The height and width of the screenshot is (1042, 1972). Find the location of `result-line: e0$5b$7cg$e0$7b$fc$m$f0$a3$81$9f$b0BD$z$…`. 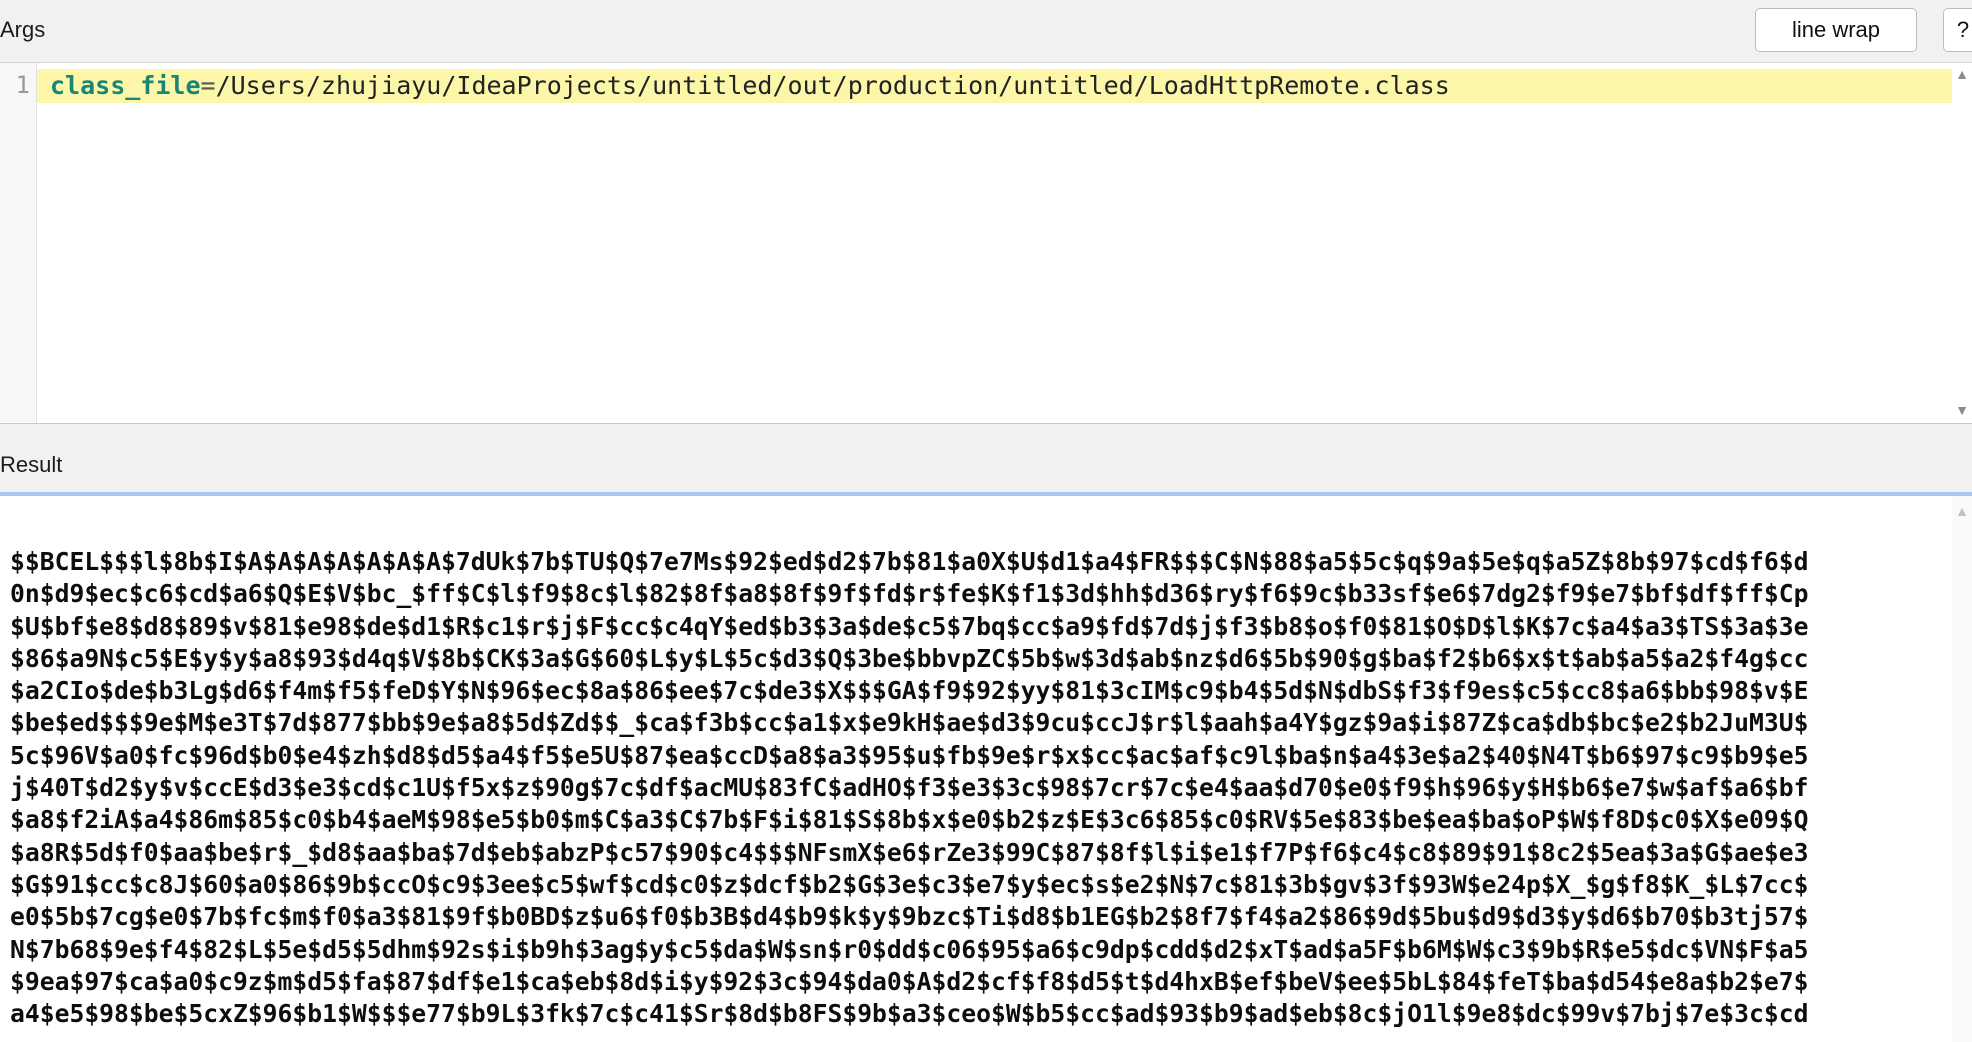

result-line: e0$5b$7cg$e0$7b$fc$m$f0$a3$81$9f$b0BD$z$… is located at coordinates (909, 917).